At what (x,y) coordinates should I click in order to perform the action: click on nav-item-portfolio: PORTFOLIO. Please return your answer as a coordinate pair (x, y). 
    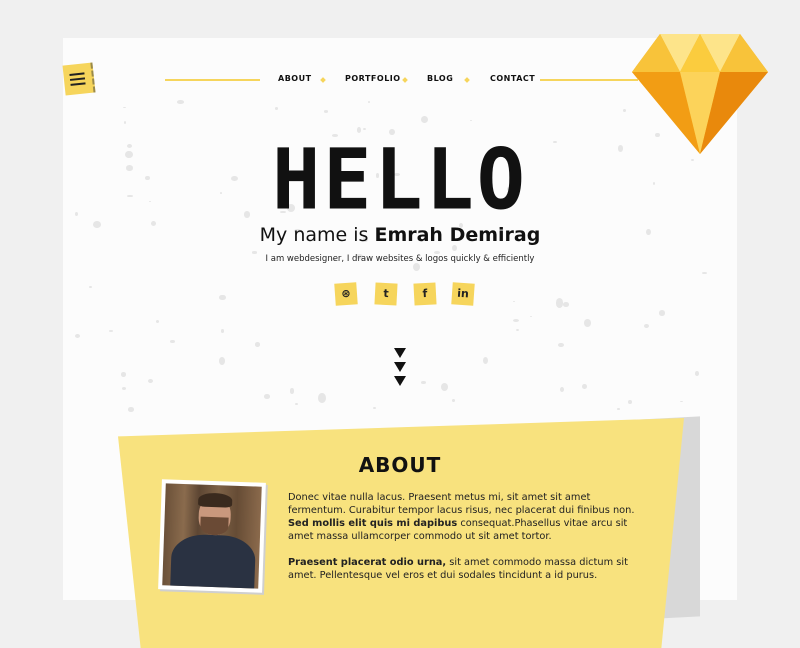
    Looking at the image, I should click on (373, 78).